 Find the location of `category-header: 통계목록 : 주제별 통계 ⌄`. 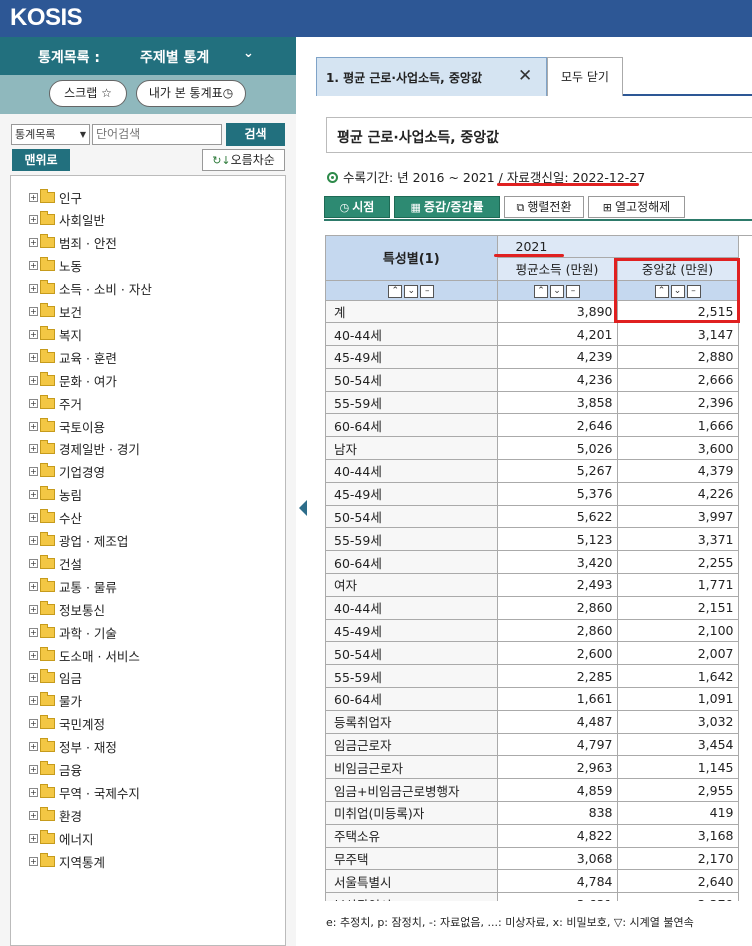

category-header: 통계목록 : 주제별 통계 ⌄ is located at coordinates (148, 56).